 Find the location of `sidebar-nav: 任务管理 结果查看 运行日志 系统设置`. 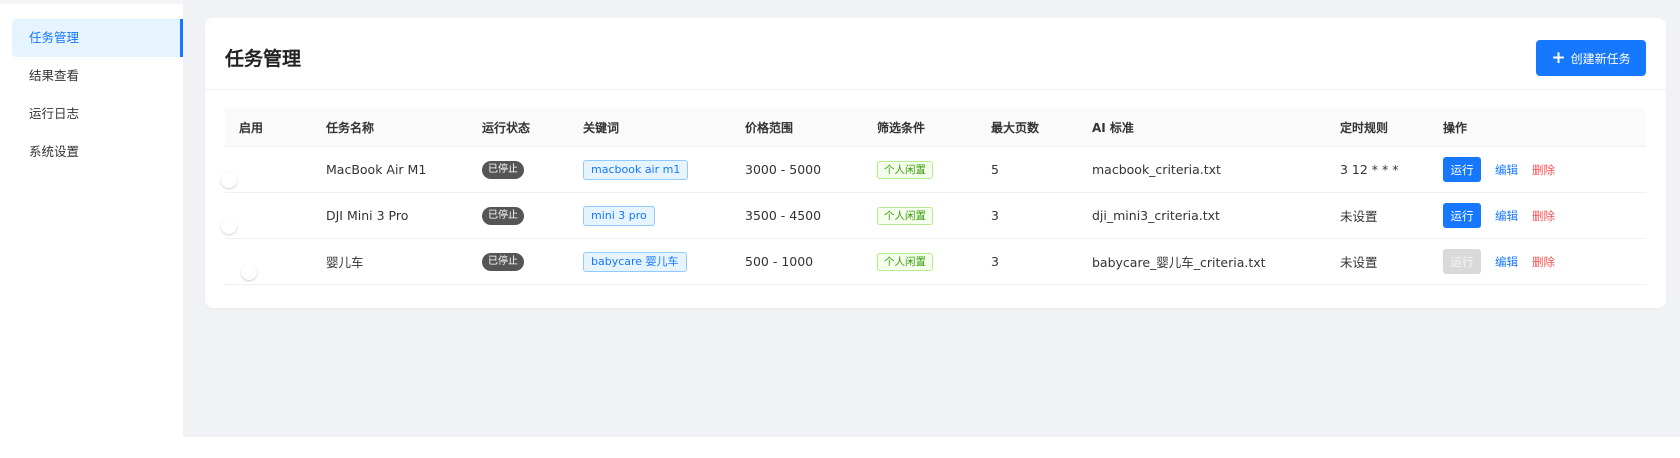

sidebar-nav: 任务管理 结果查看 运行日志 系统设置 is located at coordinates (97, 95).